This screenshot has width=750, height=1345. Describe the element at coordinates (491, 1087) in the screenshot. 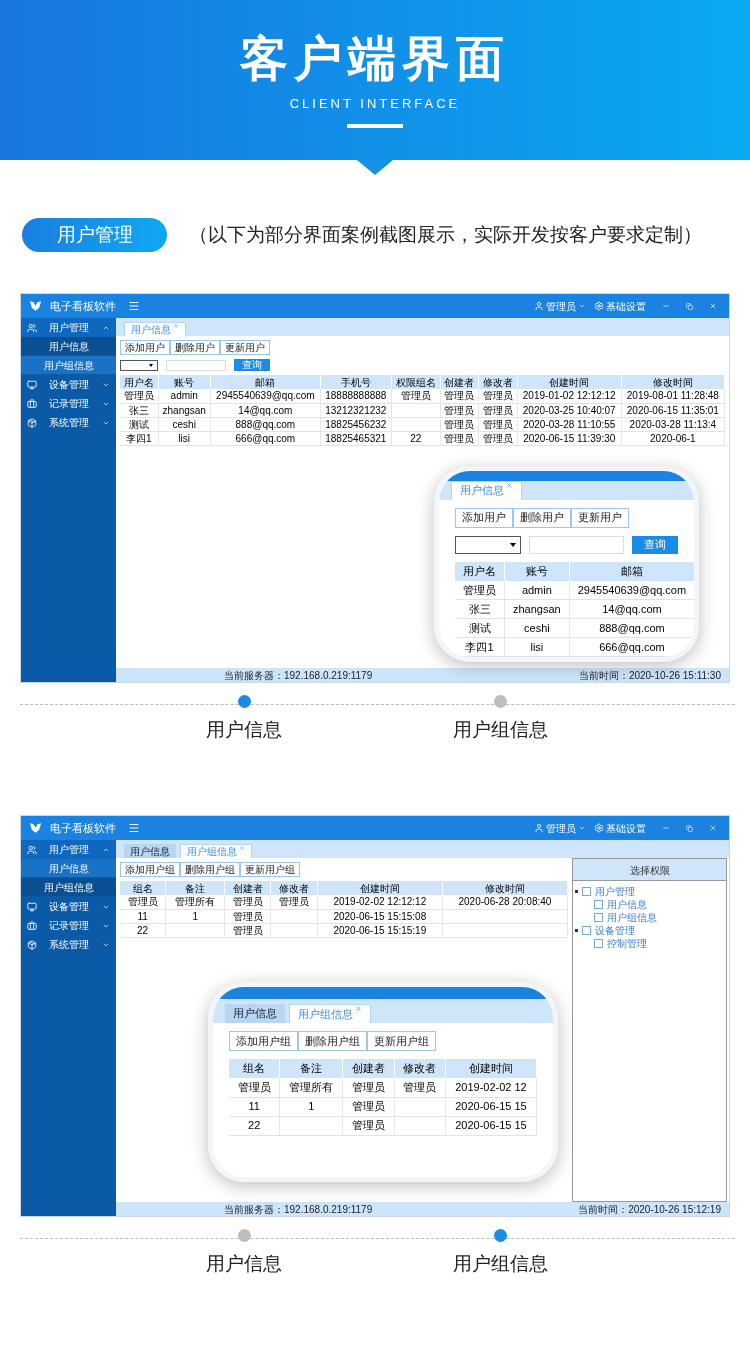

I see `table-cell: 2019-02-02 12` at that location.